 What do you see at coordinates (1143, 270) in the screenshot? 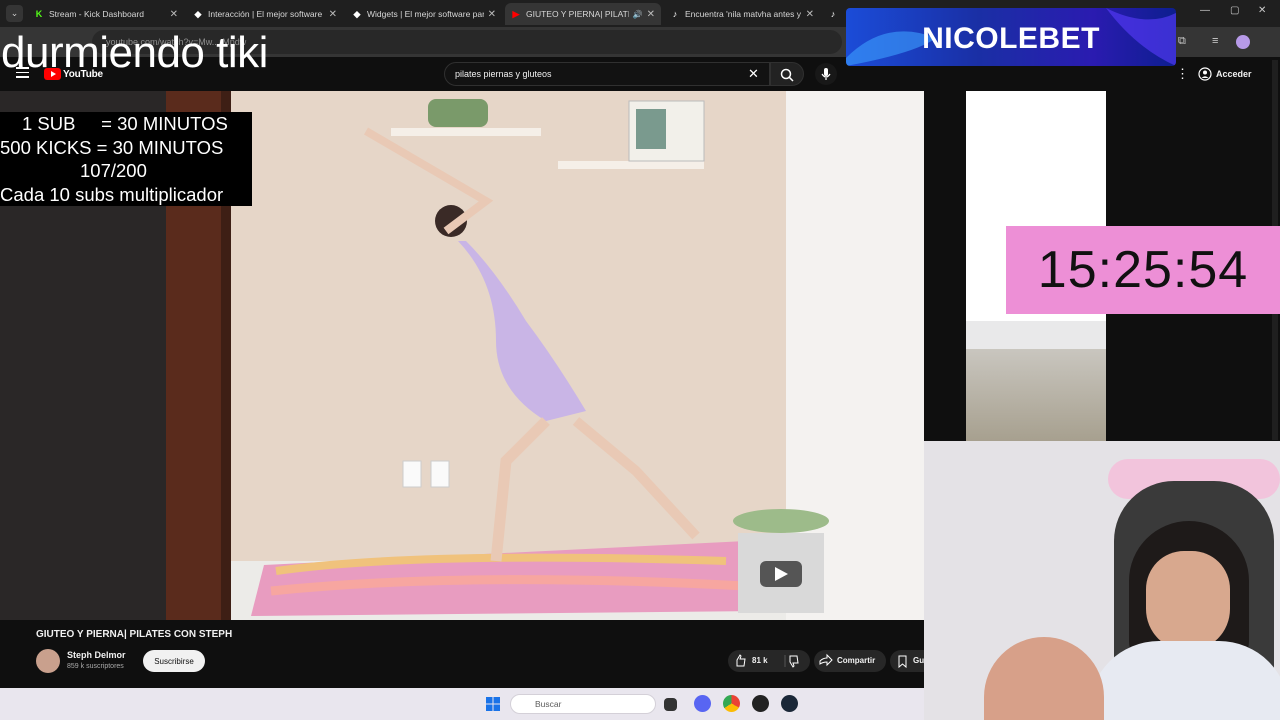
I see `subathon-timer: 15:25:54` at bounding box center [1143, 270].